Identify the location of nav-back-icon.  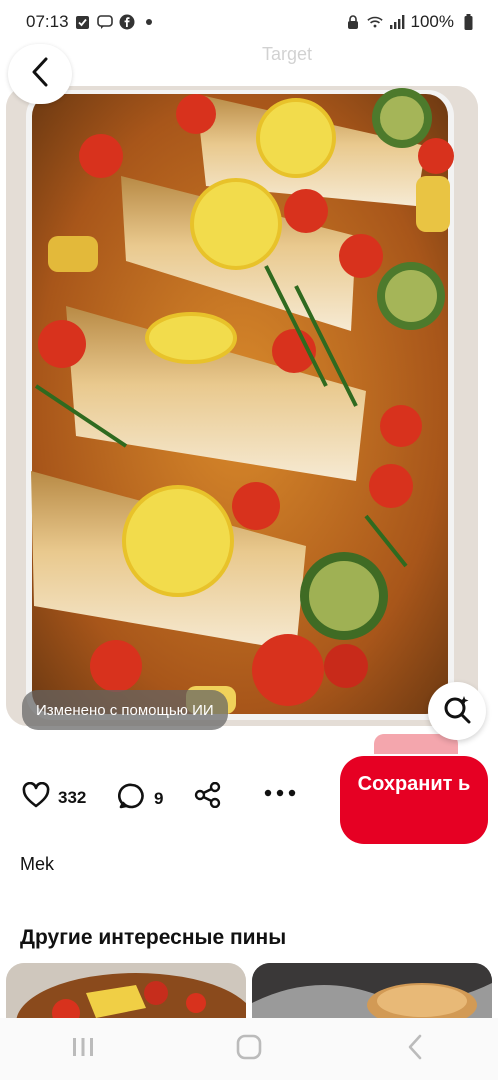
(415, 1049).